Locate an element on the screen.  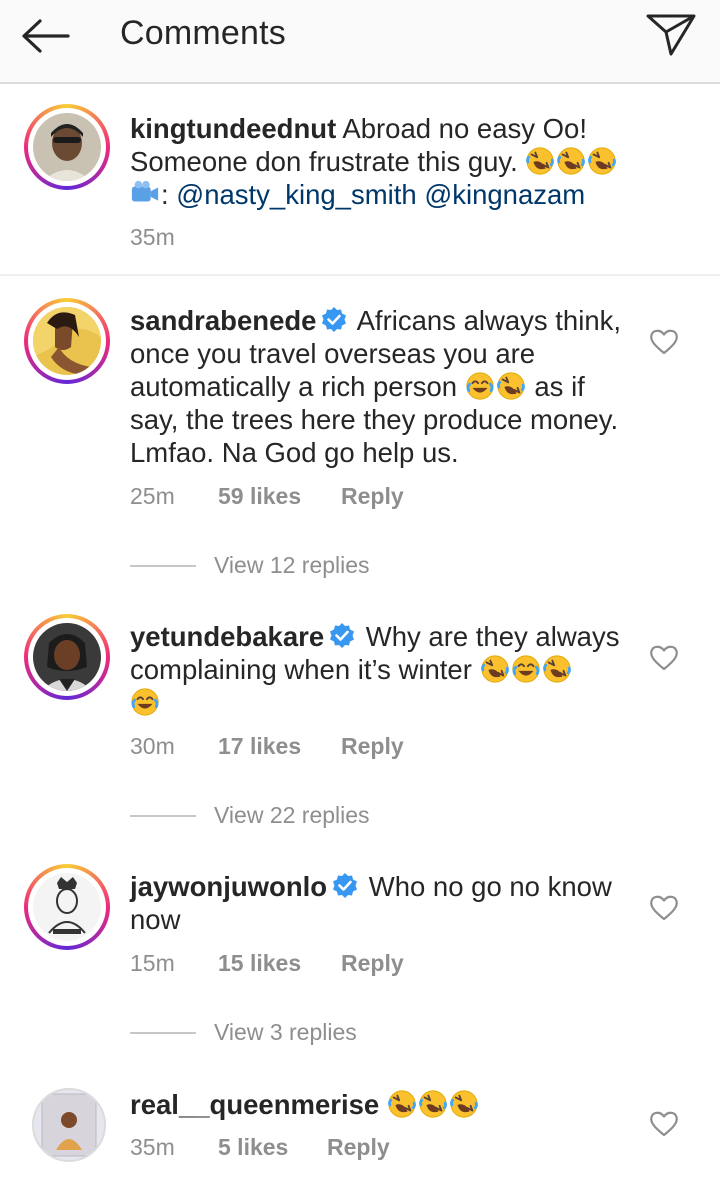
timestamp: 15m is located at coordinates (152, 963).